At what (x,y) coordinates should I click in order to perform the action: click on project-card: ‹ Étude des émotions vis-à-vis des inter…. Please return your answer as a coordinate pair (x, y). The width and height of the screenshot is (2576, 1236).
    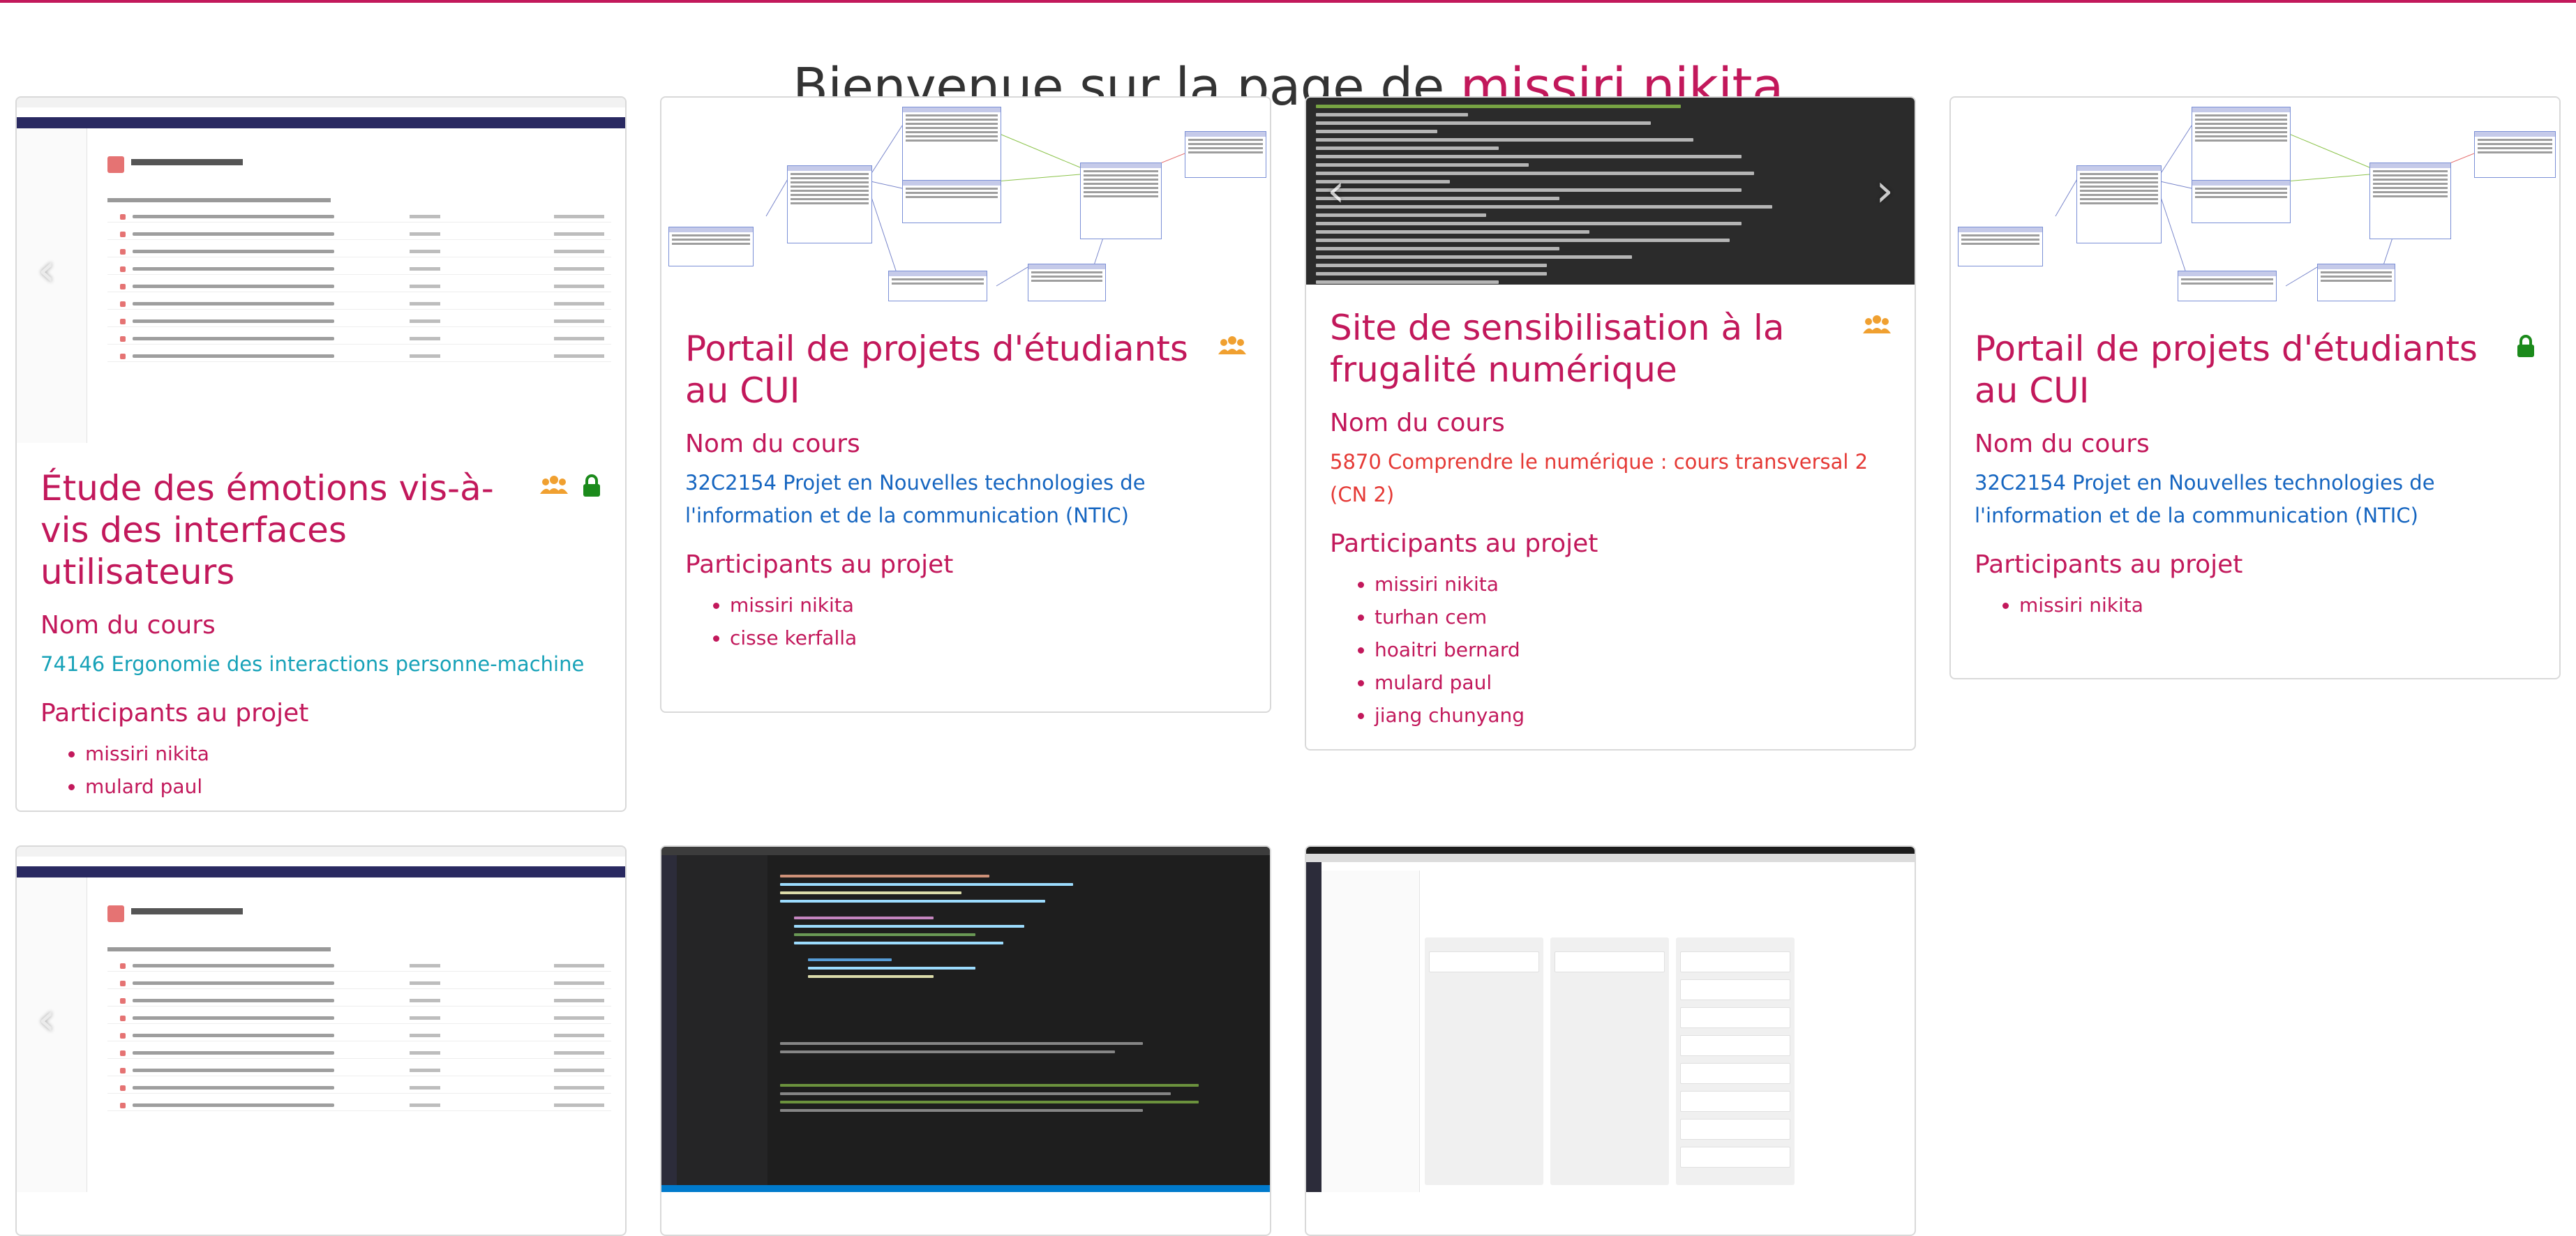
    Looking at the image, I should click on (321, 454).